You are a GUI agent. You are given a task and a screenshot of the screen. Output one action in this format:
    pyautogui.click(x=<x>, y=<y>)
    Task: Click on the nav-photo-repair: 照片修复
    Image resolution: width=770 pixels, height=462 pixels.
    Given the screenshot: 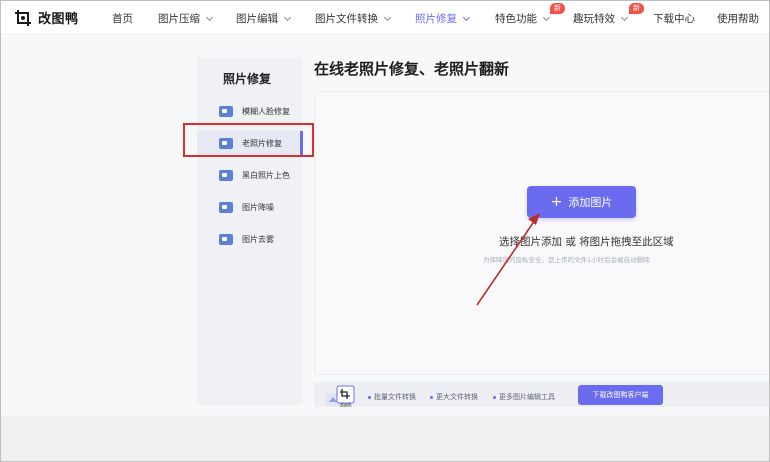 What is the action you would take?
    pyautogui.click(x=443, y=18)
    